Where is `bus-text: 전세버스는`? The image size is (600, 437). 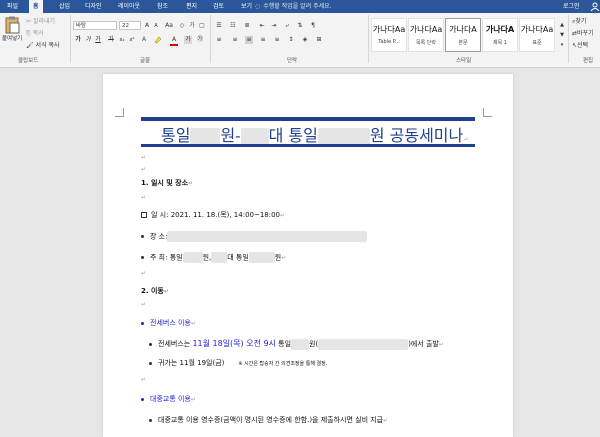 bus-text: 전세버스는 is located at coordinates (175, 344).